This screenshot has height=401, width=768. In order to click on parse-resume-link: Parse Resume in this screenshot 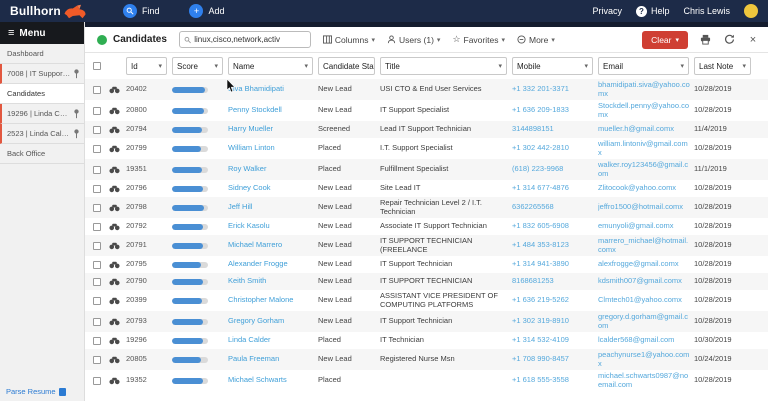, I will do `click(42, 392)`.